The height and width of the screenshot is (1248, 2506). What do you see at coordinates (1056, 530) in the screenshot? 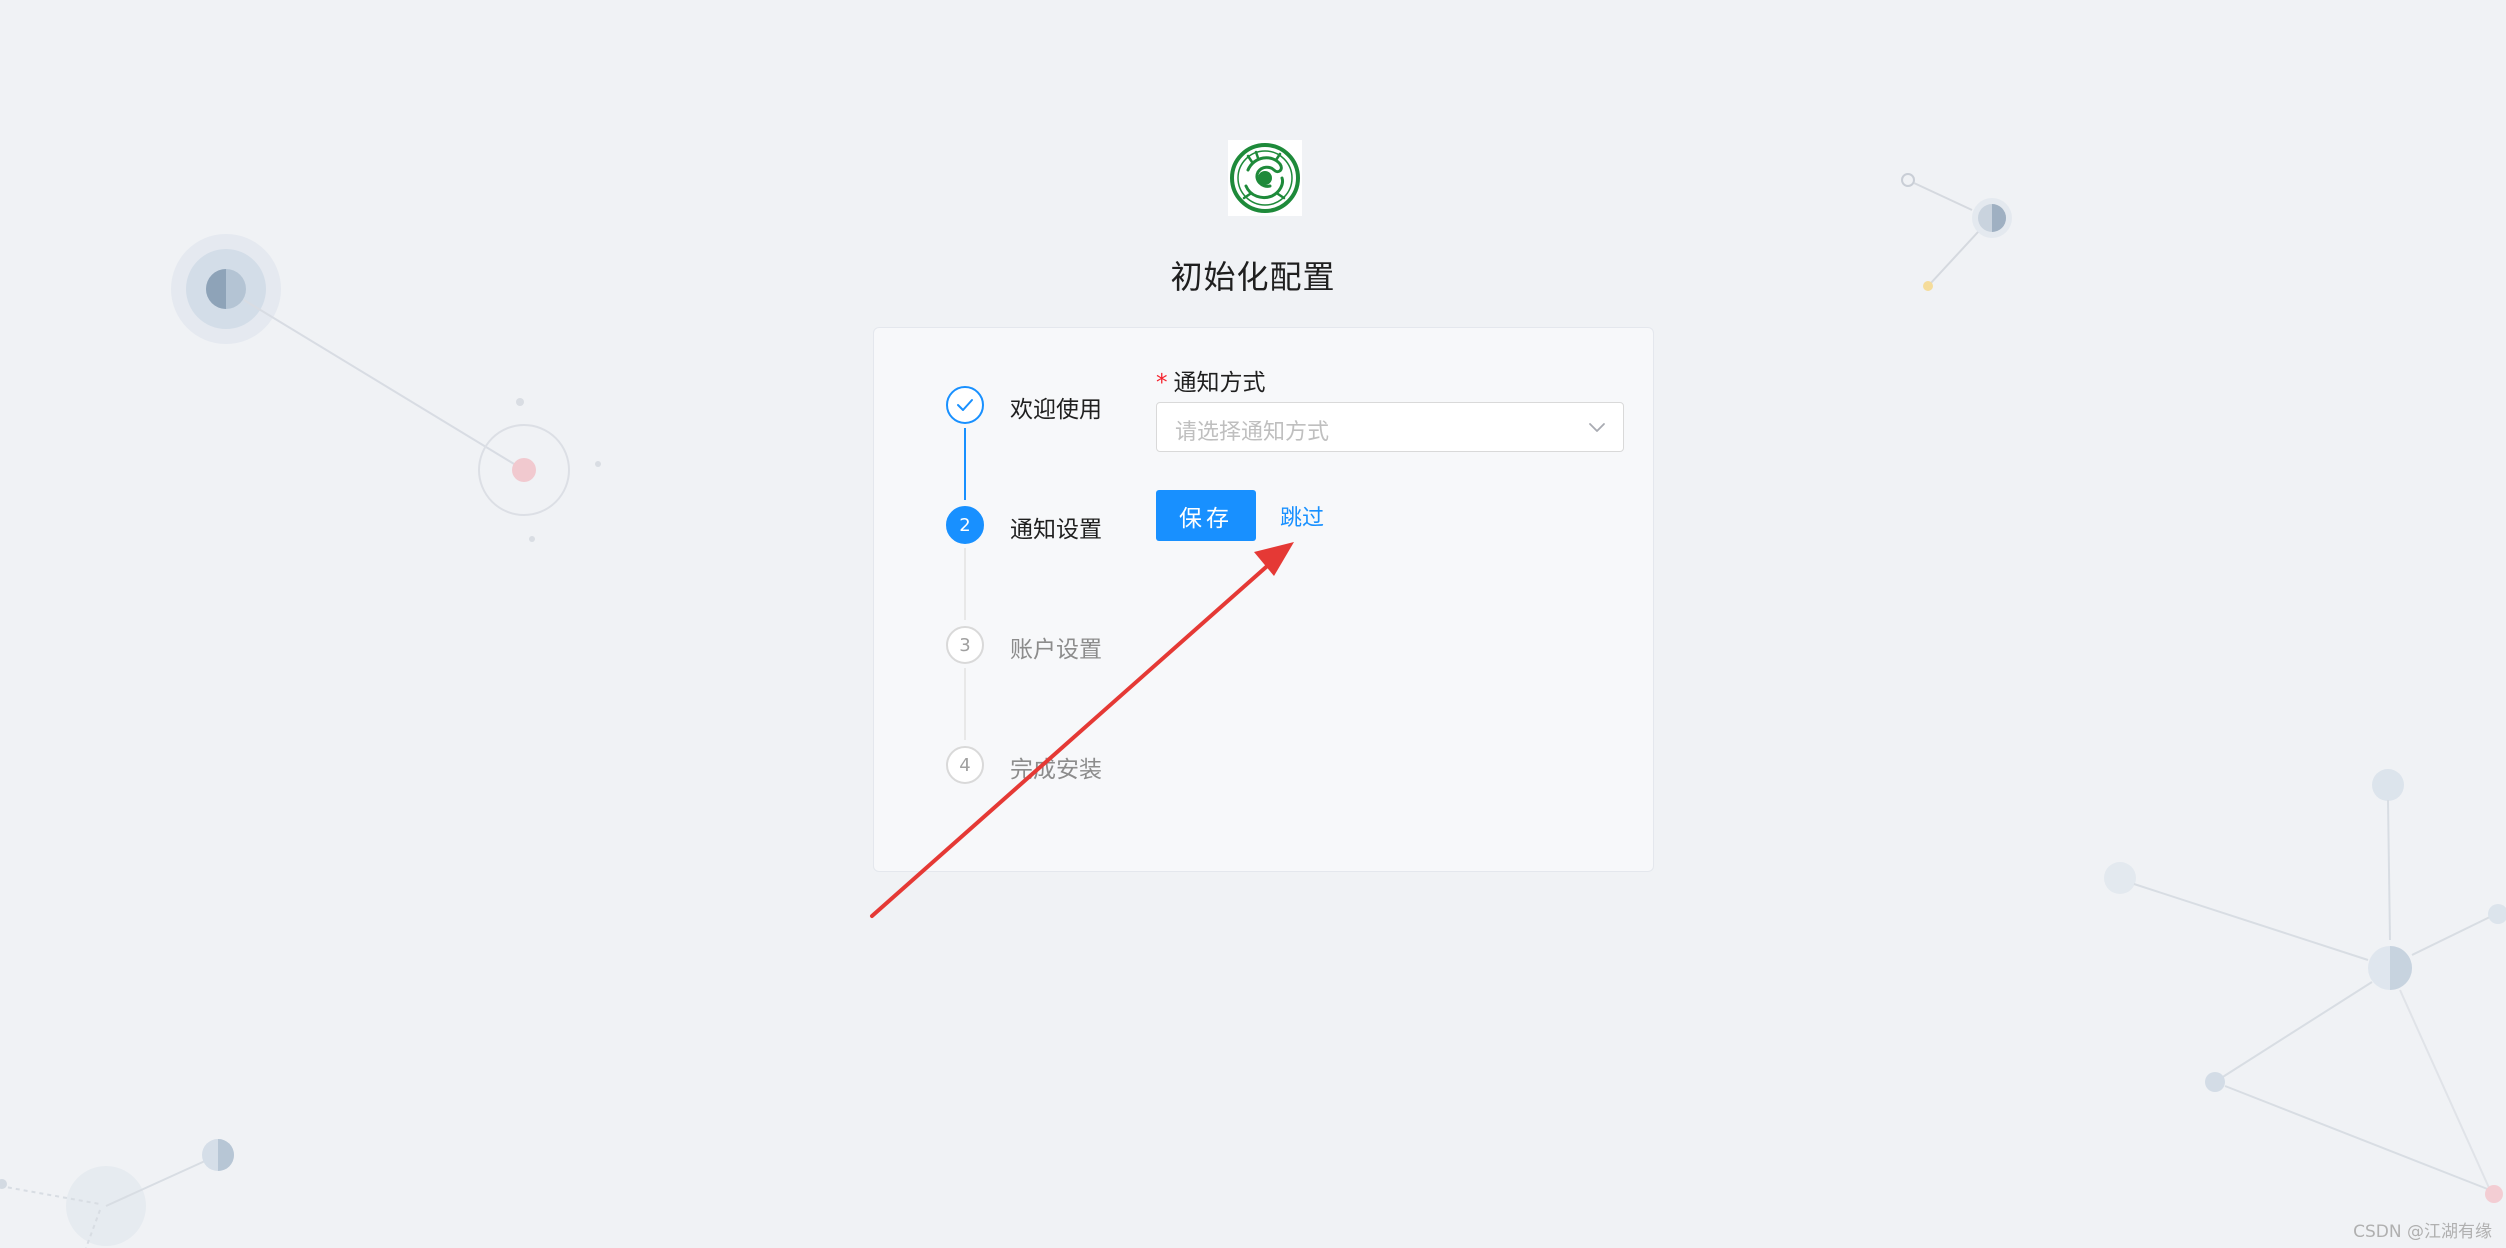
I see `step-label: 通知设置` at bounding box center [1056, 530].